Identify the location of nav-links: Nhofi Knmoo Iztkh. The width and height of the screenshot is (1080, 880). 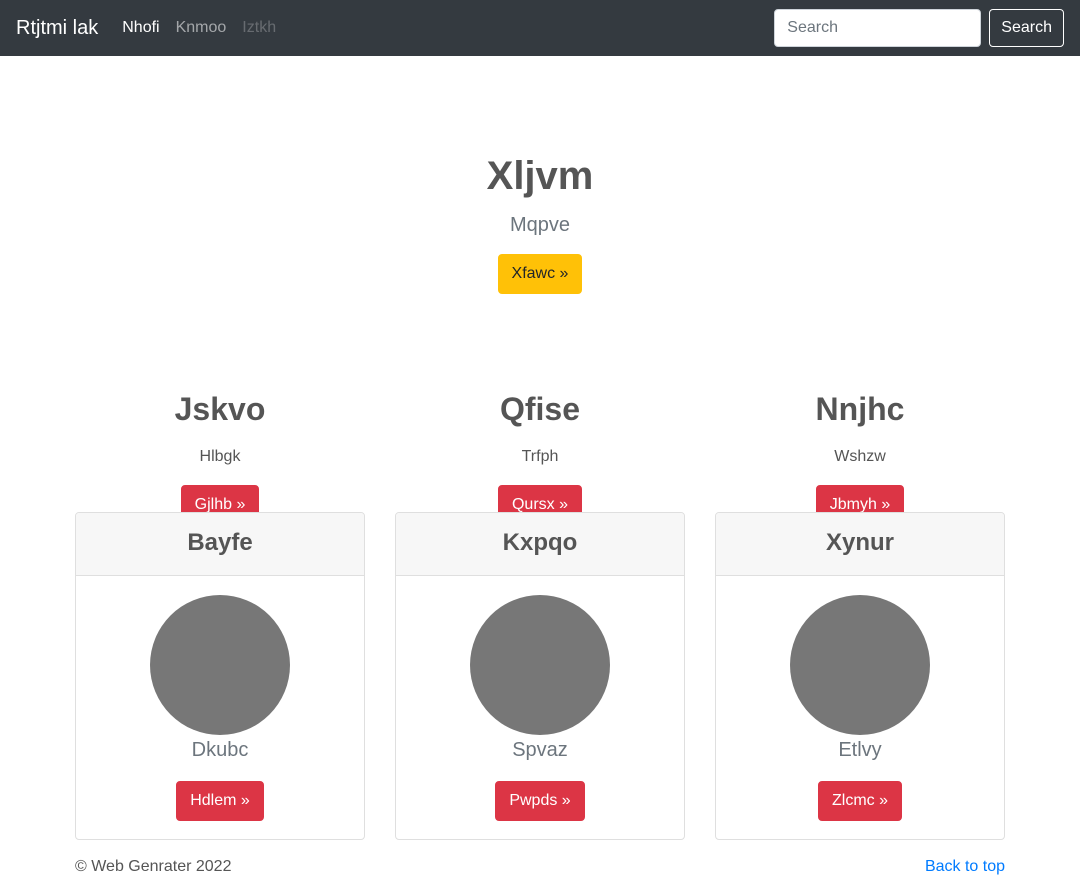
(207, 28).